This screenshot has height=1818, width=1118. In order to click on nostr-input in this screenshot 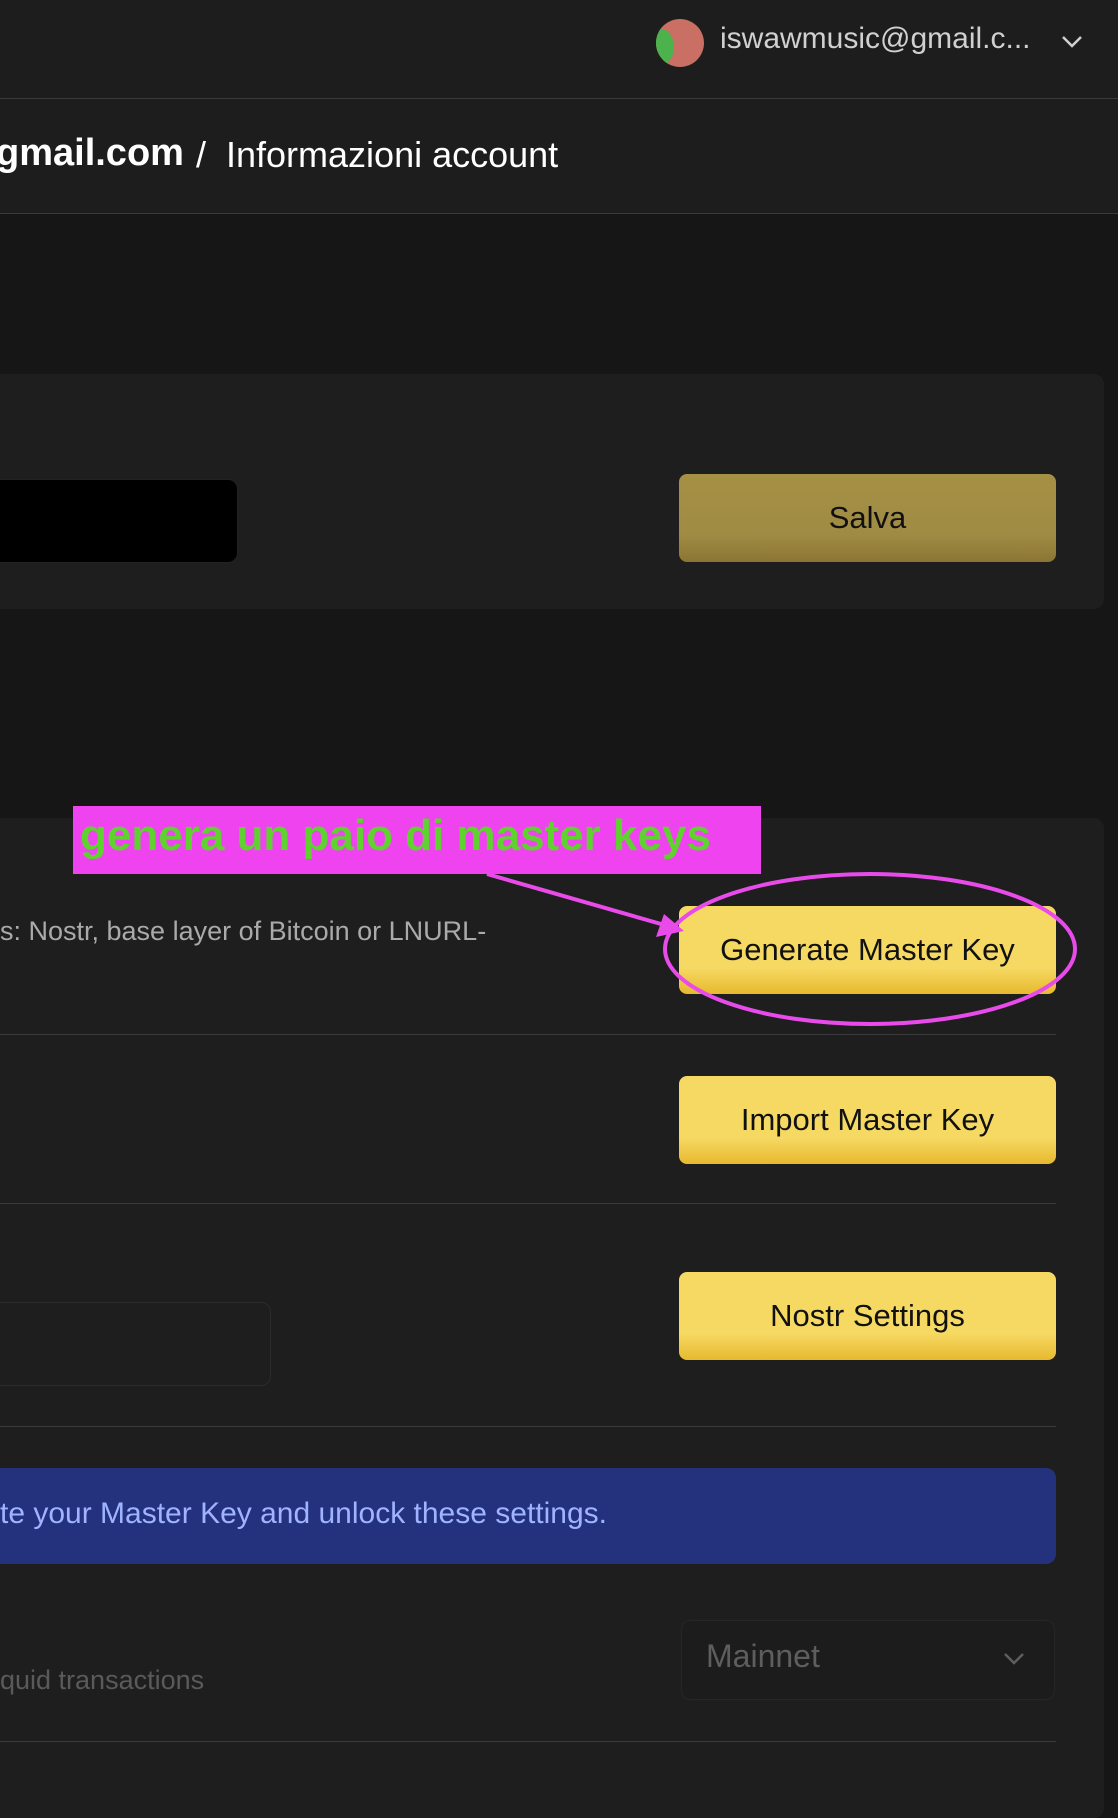, I will do `click(135, 1344)`.